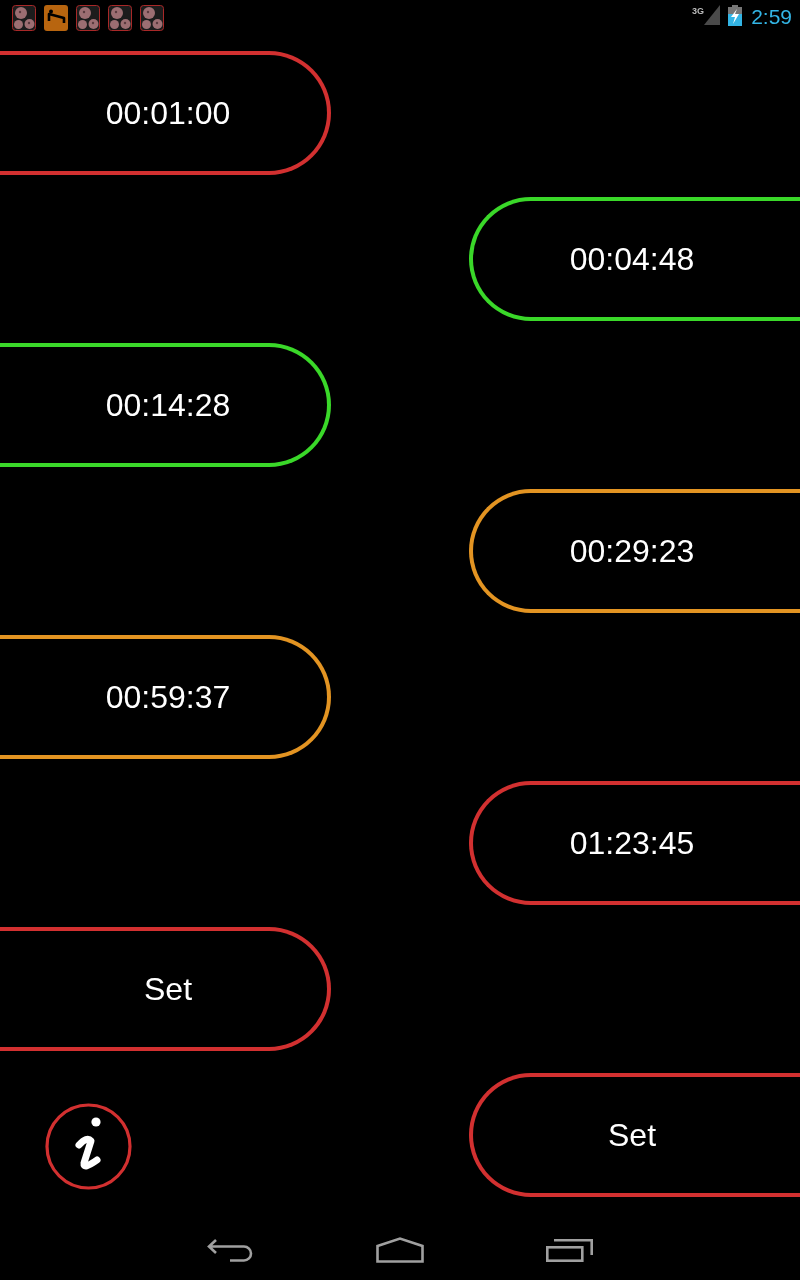 Image resolution: width=800 pixels, height=1280 pixels. What do you see at coordinates (165, 405) in the screenshot?
I see `pill-button: 00:14:28` at bounding box center [165, 405].